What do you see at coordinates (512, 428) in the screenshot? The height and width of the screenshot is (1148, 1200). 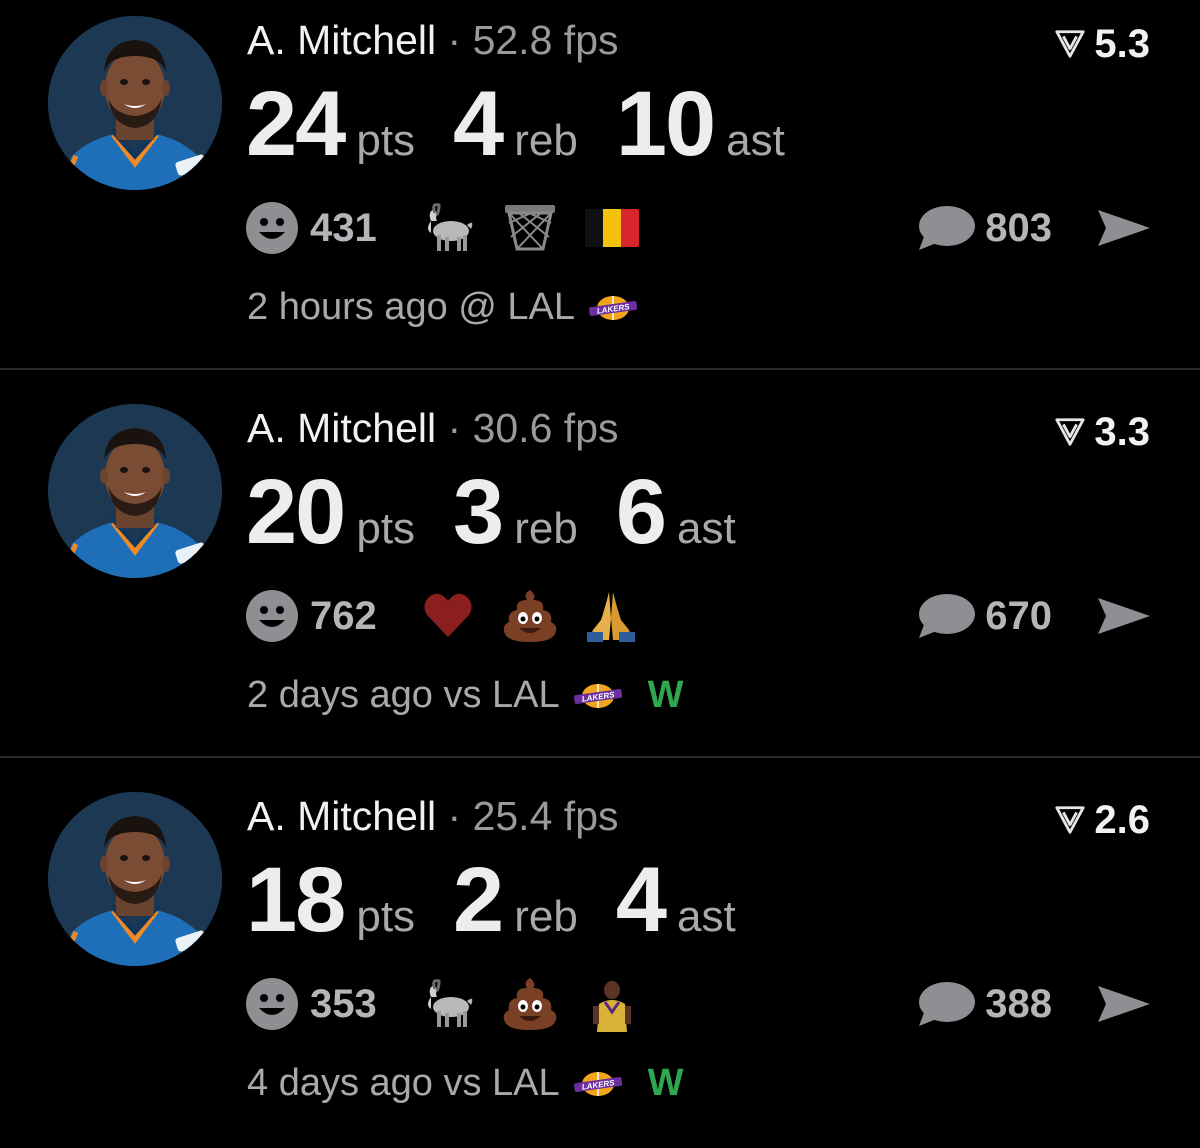 I see `fps-value: 30.6` at bounding box center [512, 428].